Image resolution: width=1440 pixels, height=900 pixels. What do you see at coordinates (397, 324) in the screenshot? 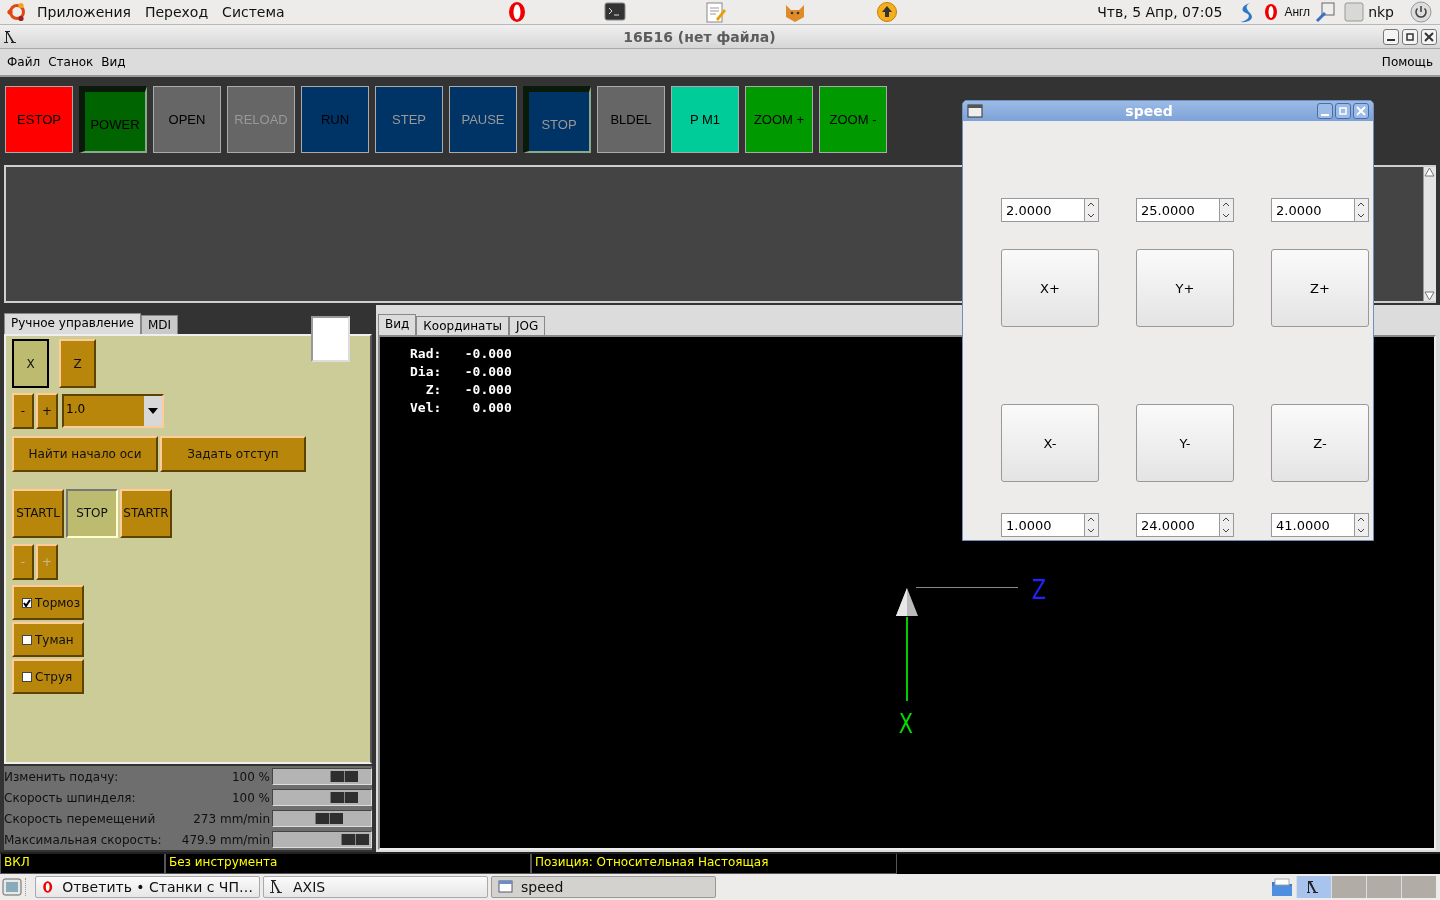
I see `tab: Вид` at bounding box center [397, 324].